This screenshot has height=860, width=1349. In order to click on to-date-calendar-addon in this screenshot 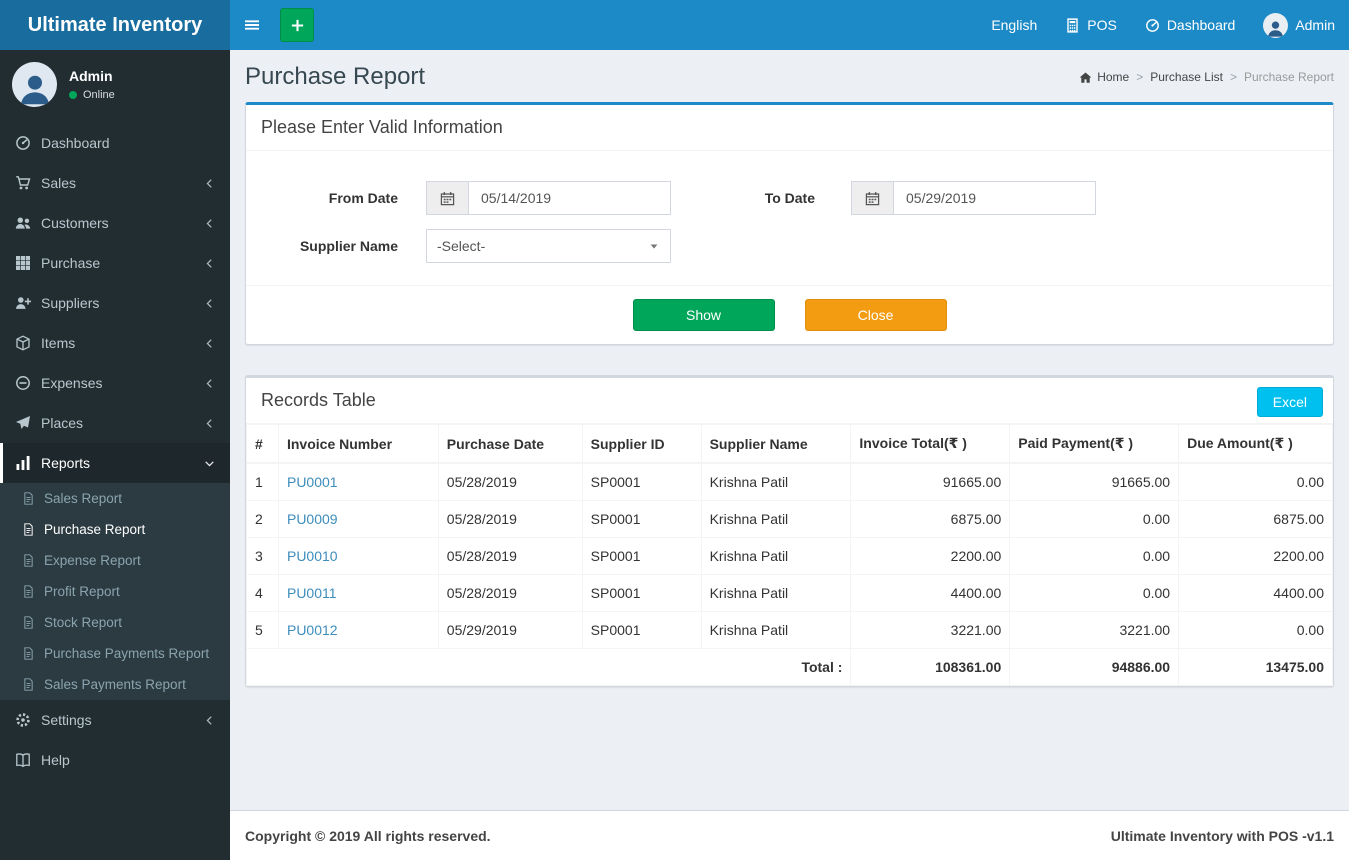, I will do `click(872, 198)`.